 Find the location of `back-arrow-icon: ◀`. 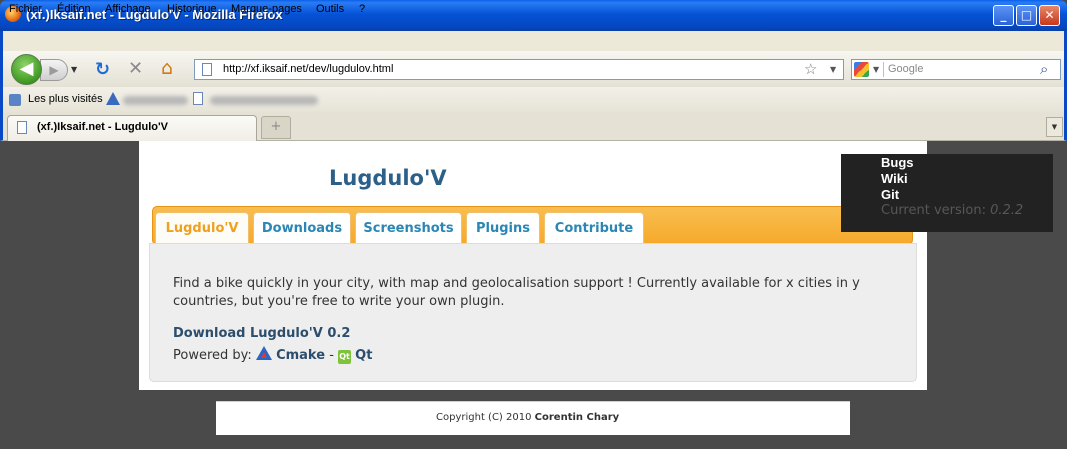

back-arrow-icon: ◀ is located at coordinates (26, 69).